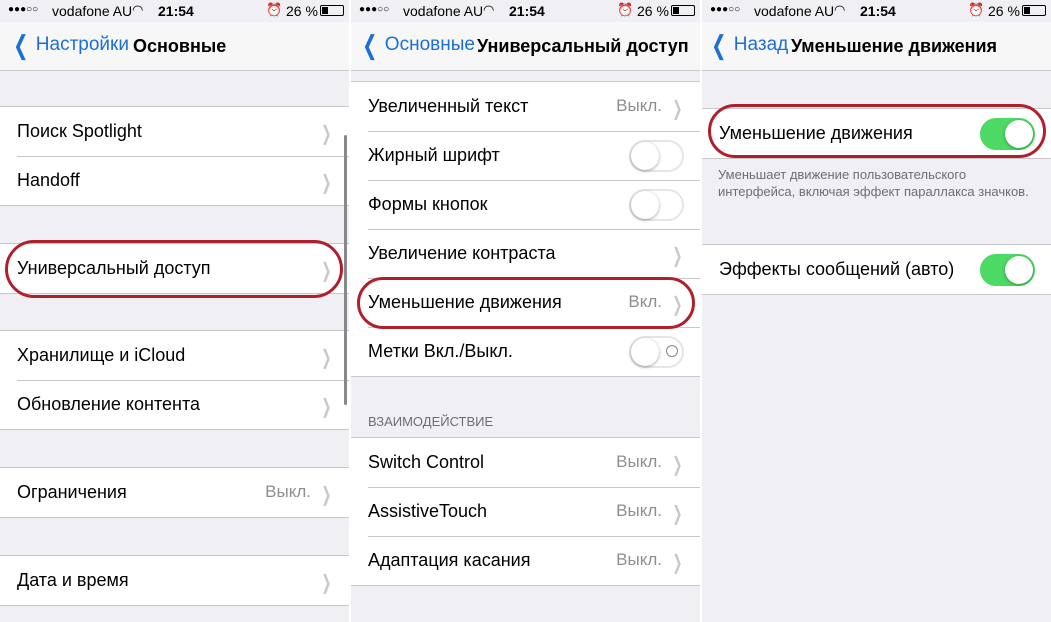 The width and height of the screenshot is (1051, 622). What do you see at coordinates (525, 351) in the screenshot?
I see `row-on-off-labels: Метки Вкл./Выкл.` at bounding box center [525, 351].